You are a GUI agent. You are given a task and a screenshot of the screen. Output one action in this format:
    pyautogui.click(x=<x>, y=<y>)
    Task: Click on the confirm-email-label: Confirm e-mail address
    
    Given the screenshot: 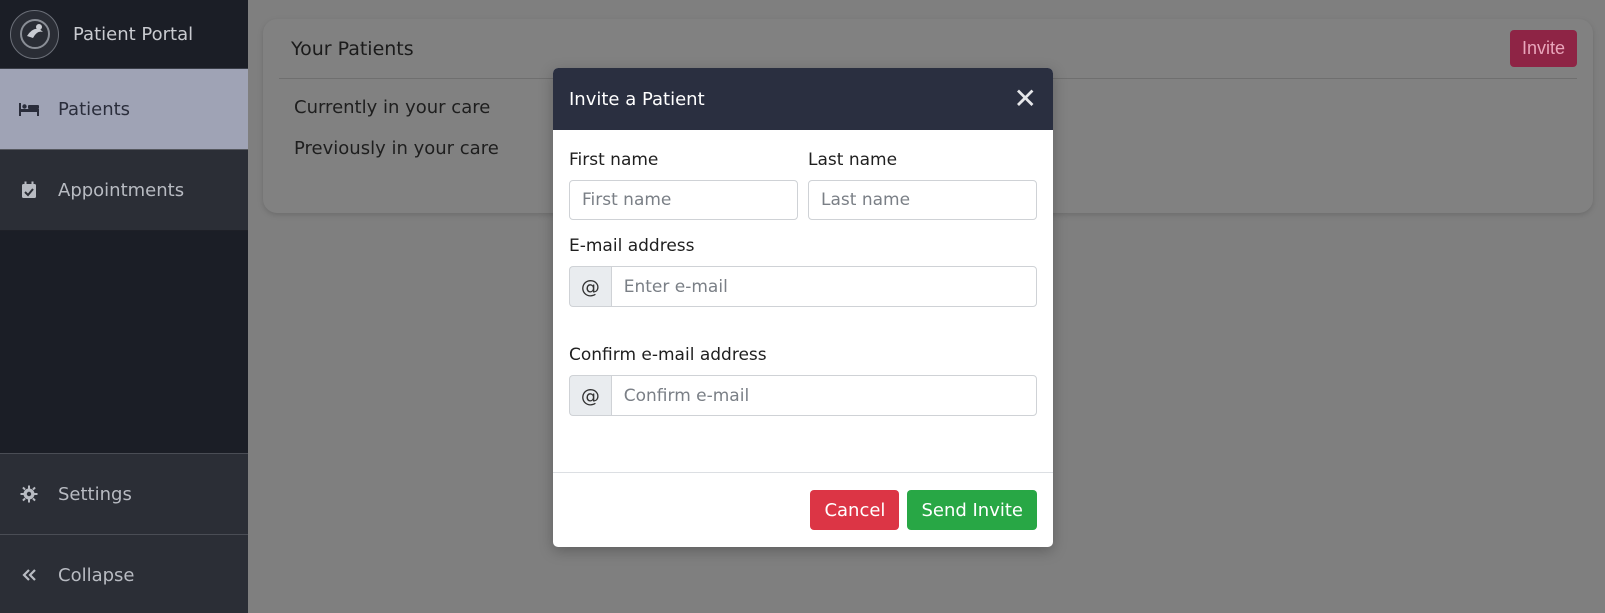 What is the action you would take?
    pyautogui.click(x=668, y=355)
    